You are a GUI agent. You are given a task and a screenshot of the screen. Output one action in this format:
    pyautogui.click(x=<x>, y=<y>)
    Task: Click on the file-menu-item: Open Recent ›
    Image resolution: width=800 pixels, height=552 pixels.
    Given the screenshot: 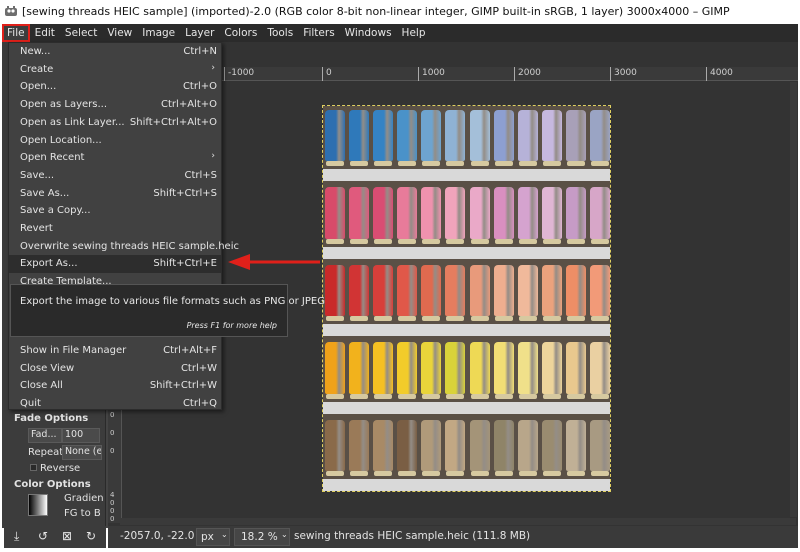 What is the action you would take?
    pyautogui.click(x=115, y=158)
    